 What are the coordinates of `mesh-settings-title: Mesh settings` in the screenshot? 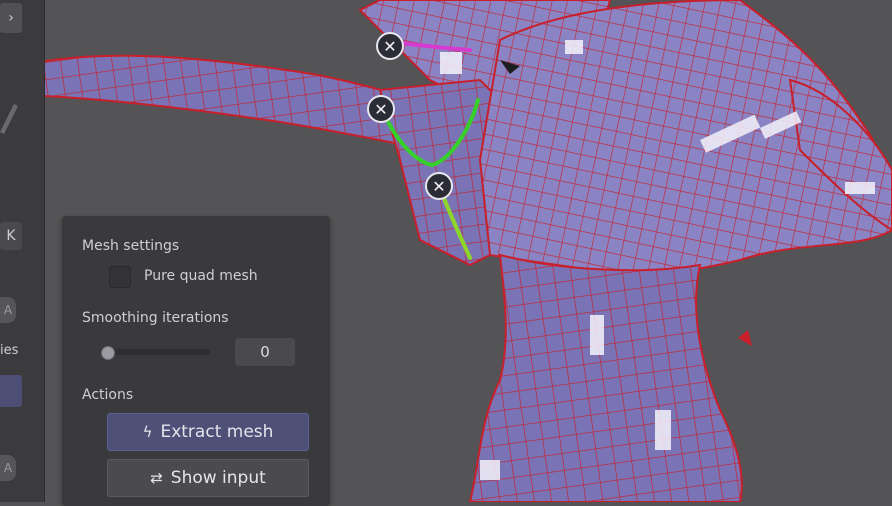 It's located at (131, 246).